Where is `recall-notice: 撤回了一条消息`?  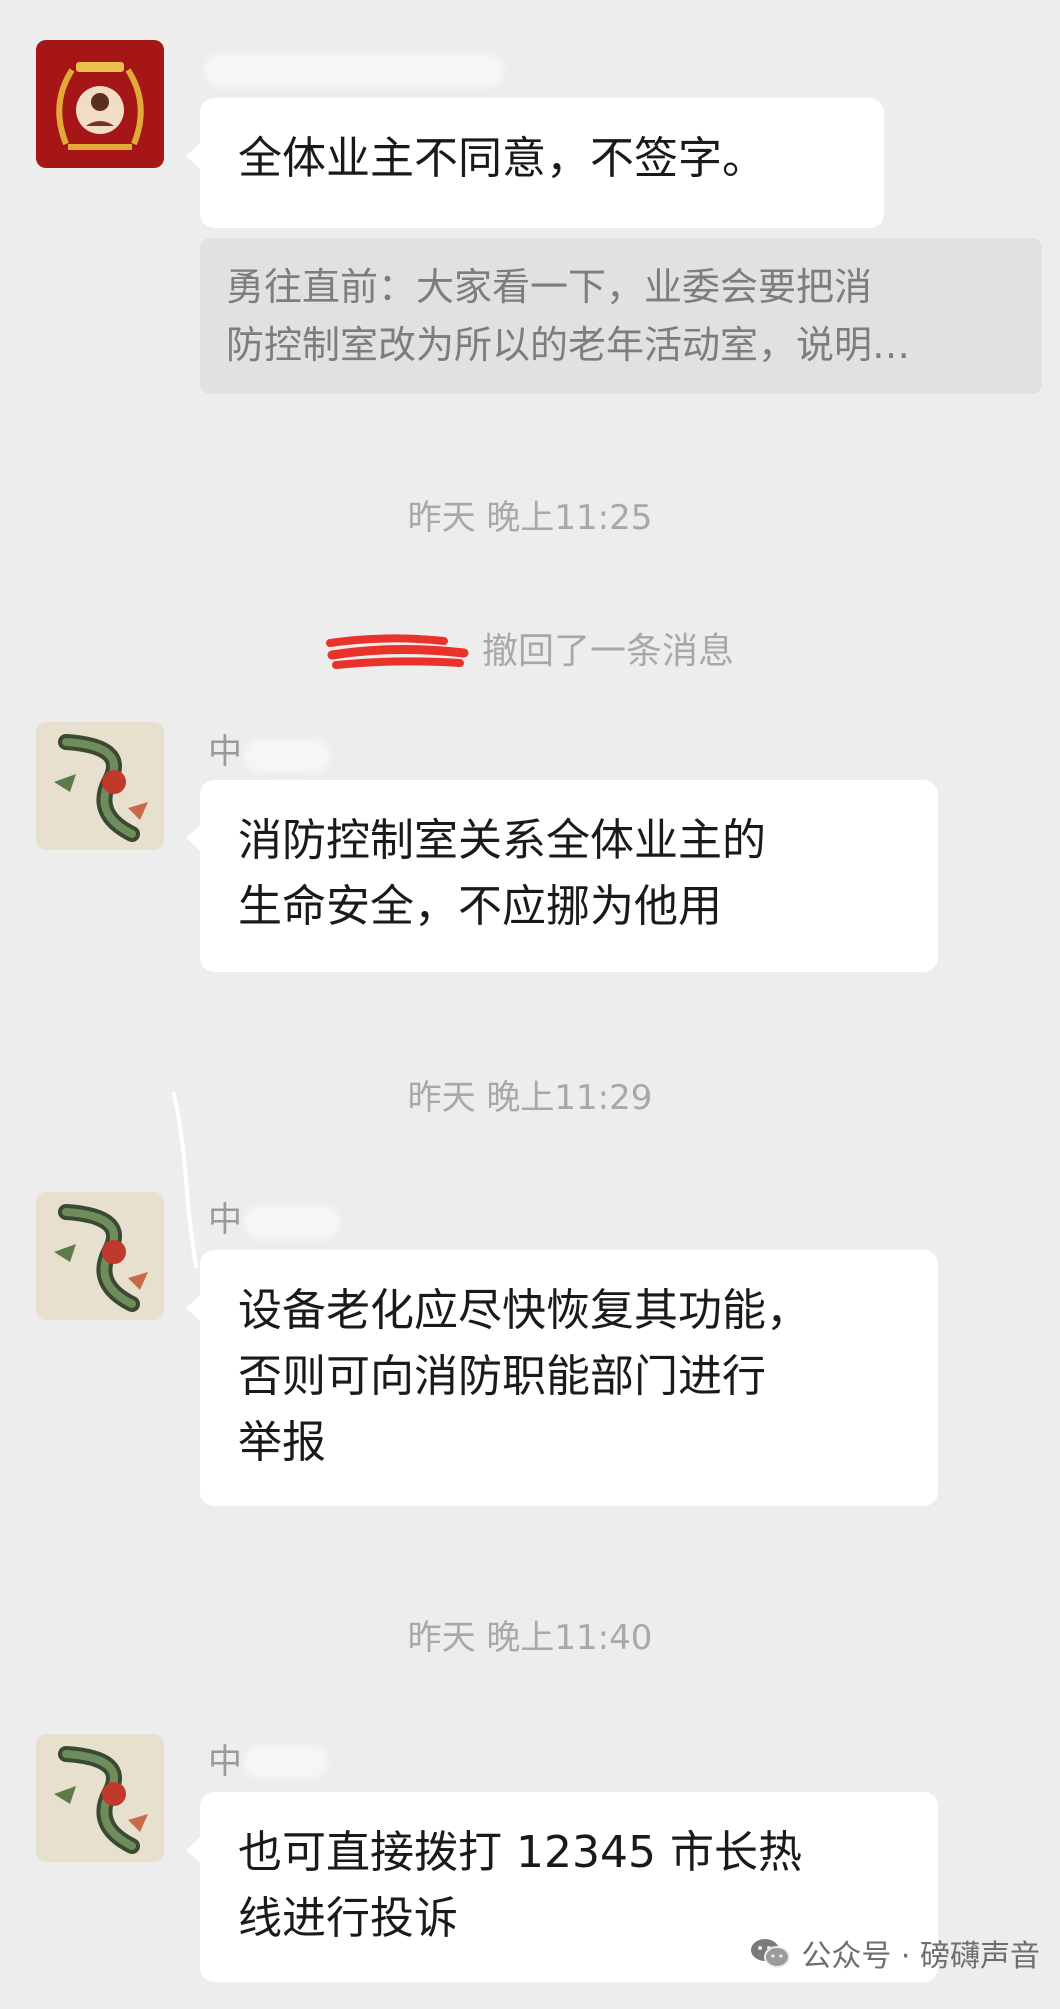
recall-notice: 撤回了一条消息 is located at coordinates (530, 648).